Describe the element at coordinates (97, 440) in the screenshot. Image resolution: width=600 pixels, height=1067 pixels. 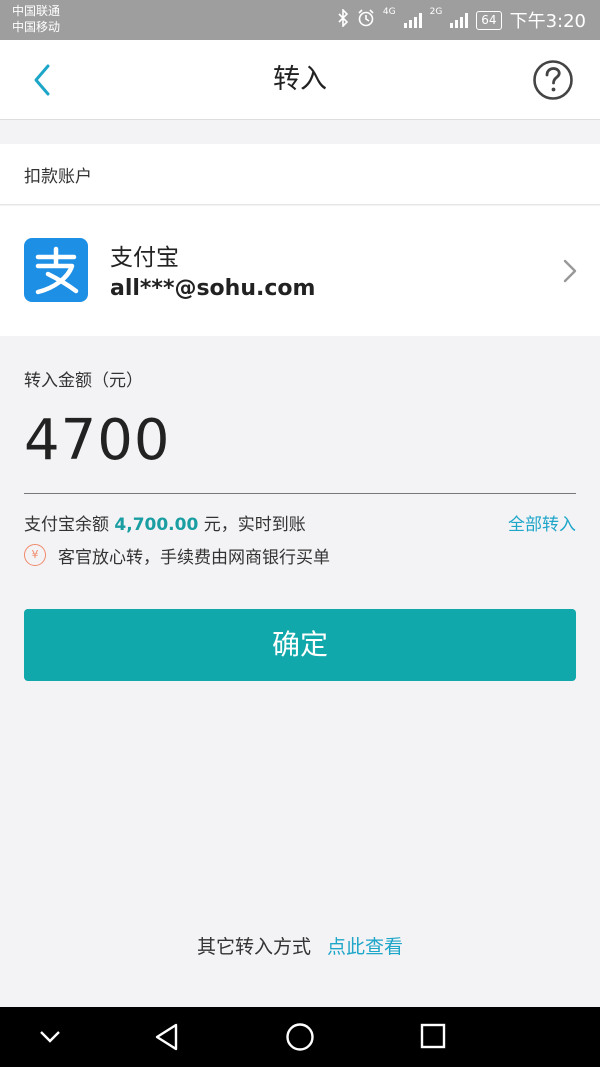
I see `amount-input: 4700` at that location.